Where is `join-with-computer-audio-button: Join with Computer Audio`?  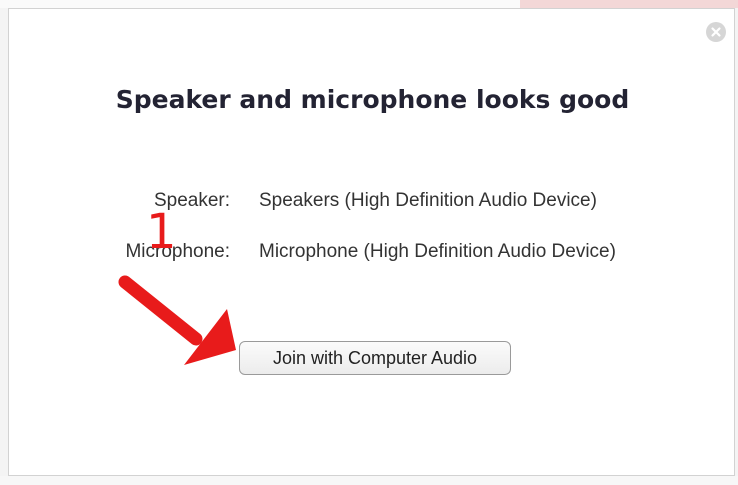
join-with-computer-audio-button: Join with Computer Audio is located at coordinates (375, 358).